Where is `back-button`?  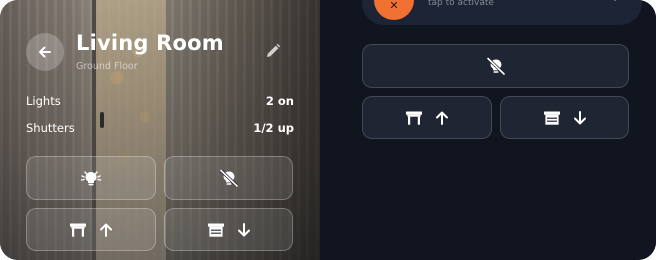
back-button is located at coordinates (45, 52).